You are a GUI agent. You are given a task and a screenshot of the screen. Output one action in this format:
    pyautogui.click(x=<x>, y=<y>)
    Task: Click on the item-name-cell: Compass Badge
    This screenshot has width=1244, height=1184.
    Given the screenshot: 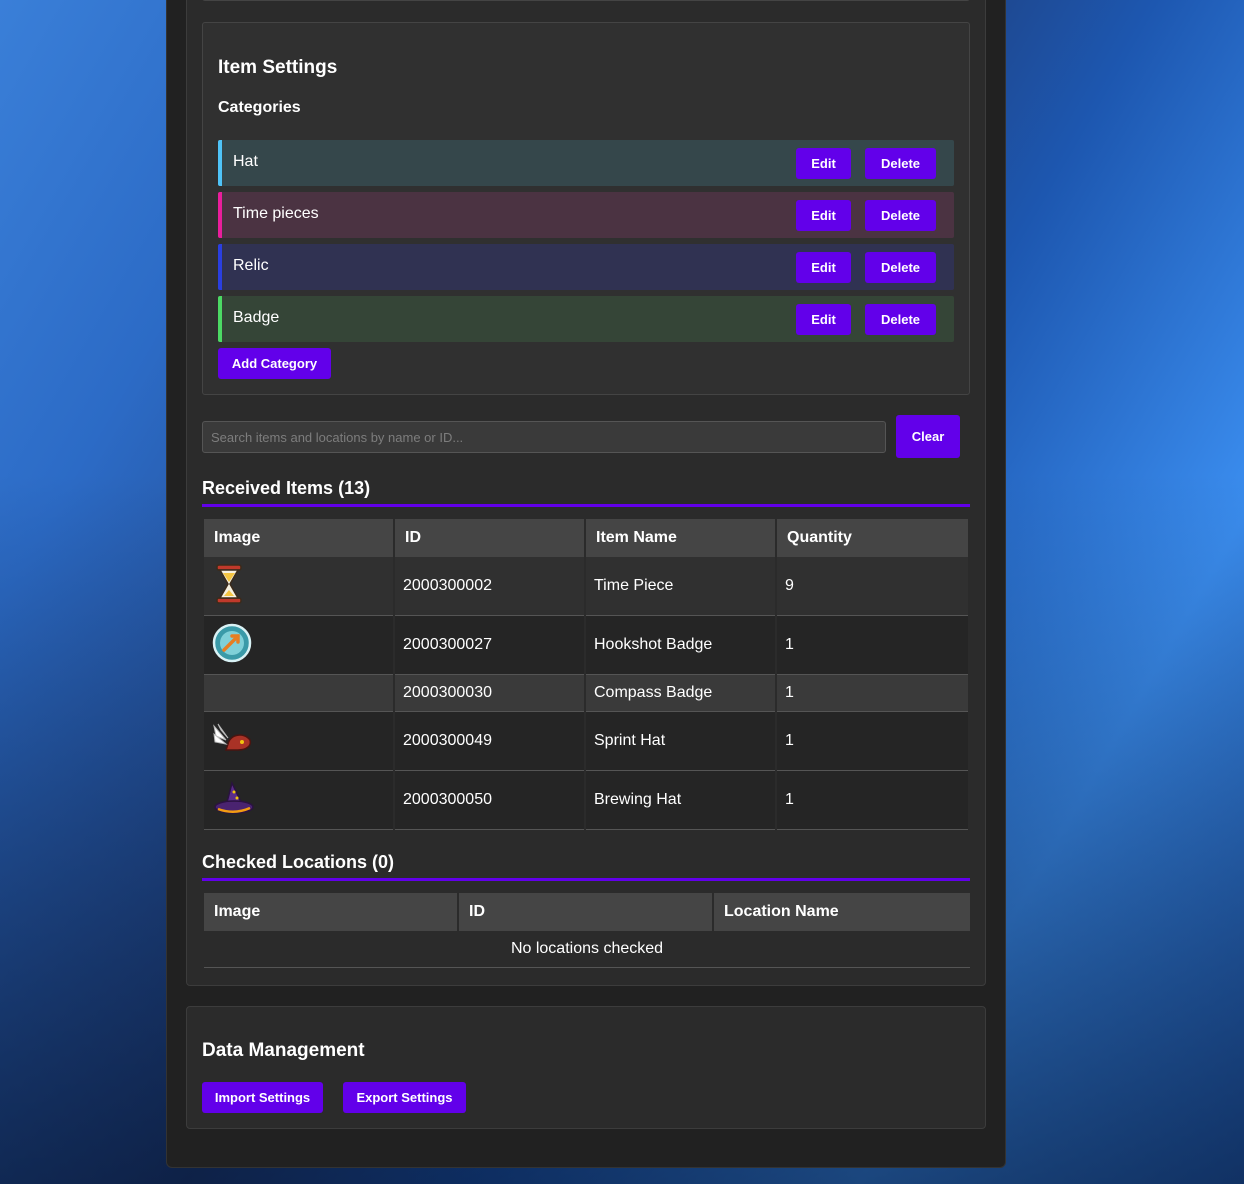 What is the action you would take?
    pyautogui.click(x=680, y=693)
    